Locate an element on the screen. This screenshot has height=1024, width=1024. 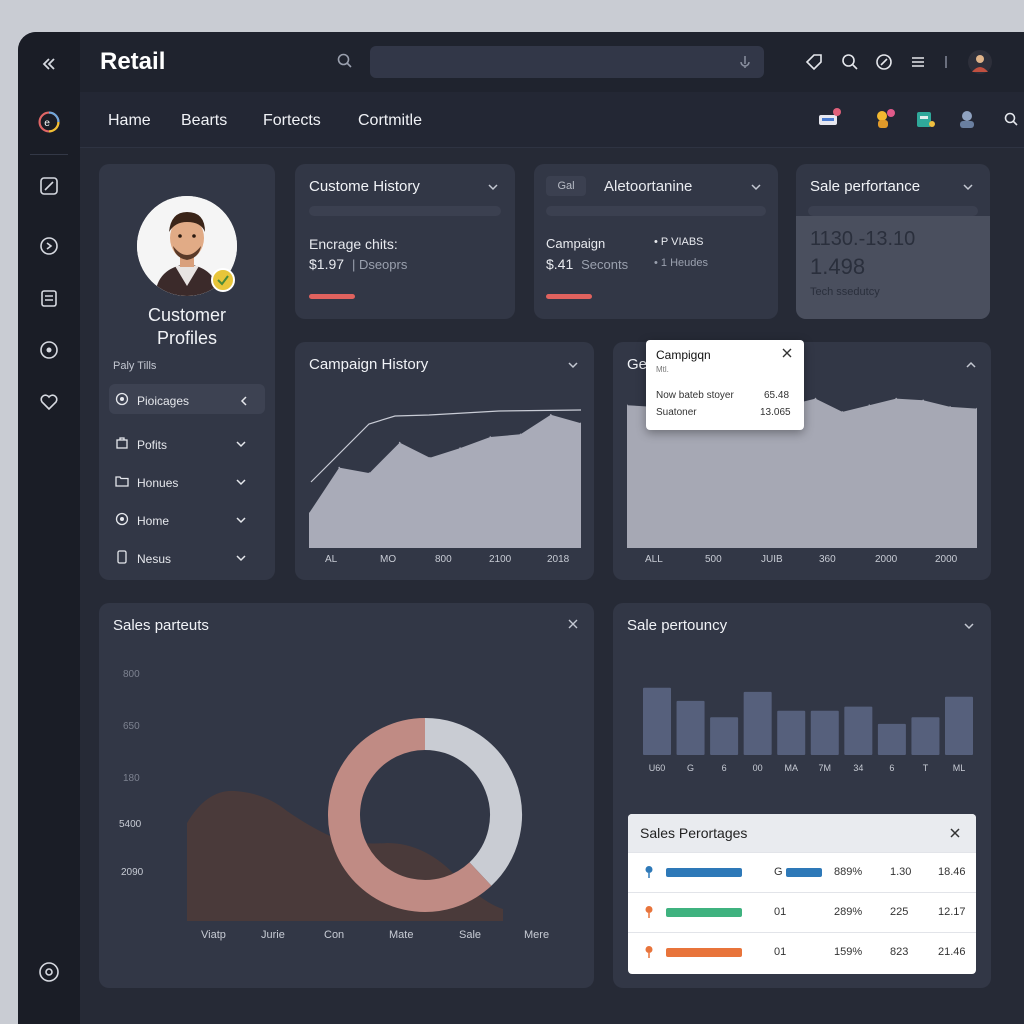
accent-bar is located at coordinates (332, 296).